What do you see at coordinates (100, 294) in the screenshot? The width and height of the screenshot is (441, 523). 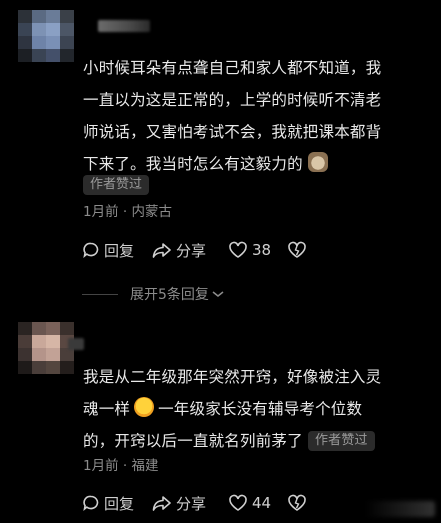 I see `divider` at bounding box center [100, 294].